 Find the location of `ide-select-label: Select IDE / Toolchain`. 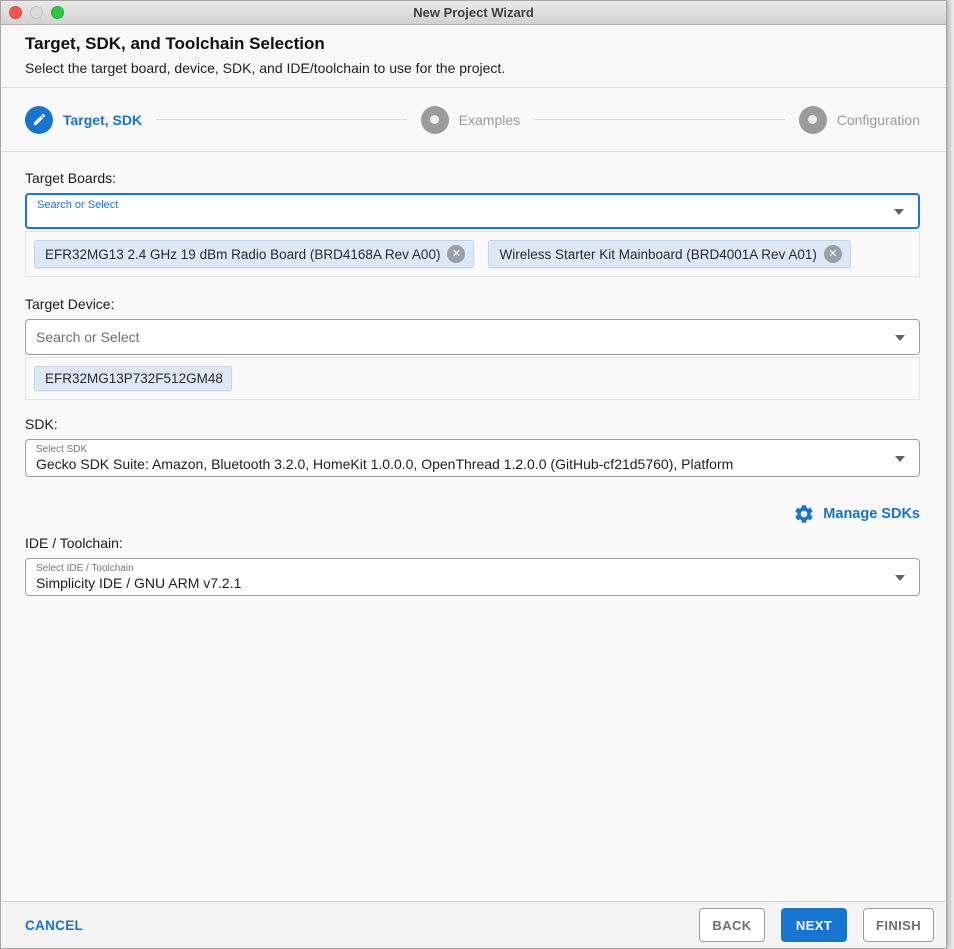

ide-select-label: Select IDE / Toolchain is located at coordinates (85, 568).